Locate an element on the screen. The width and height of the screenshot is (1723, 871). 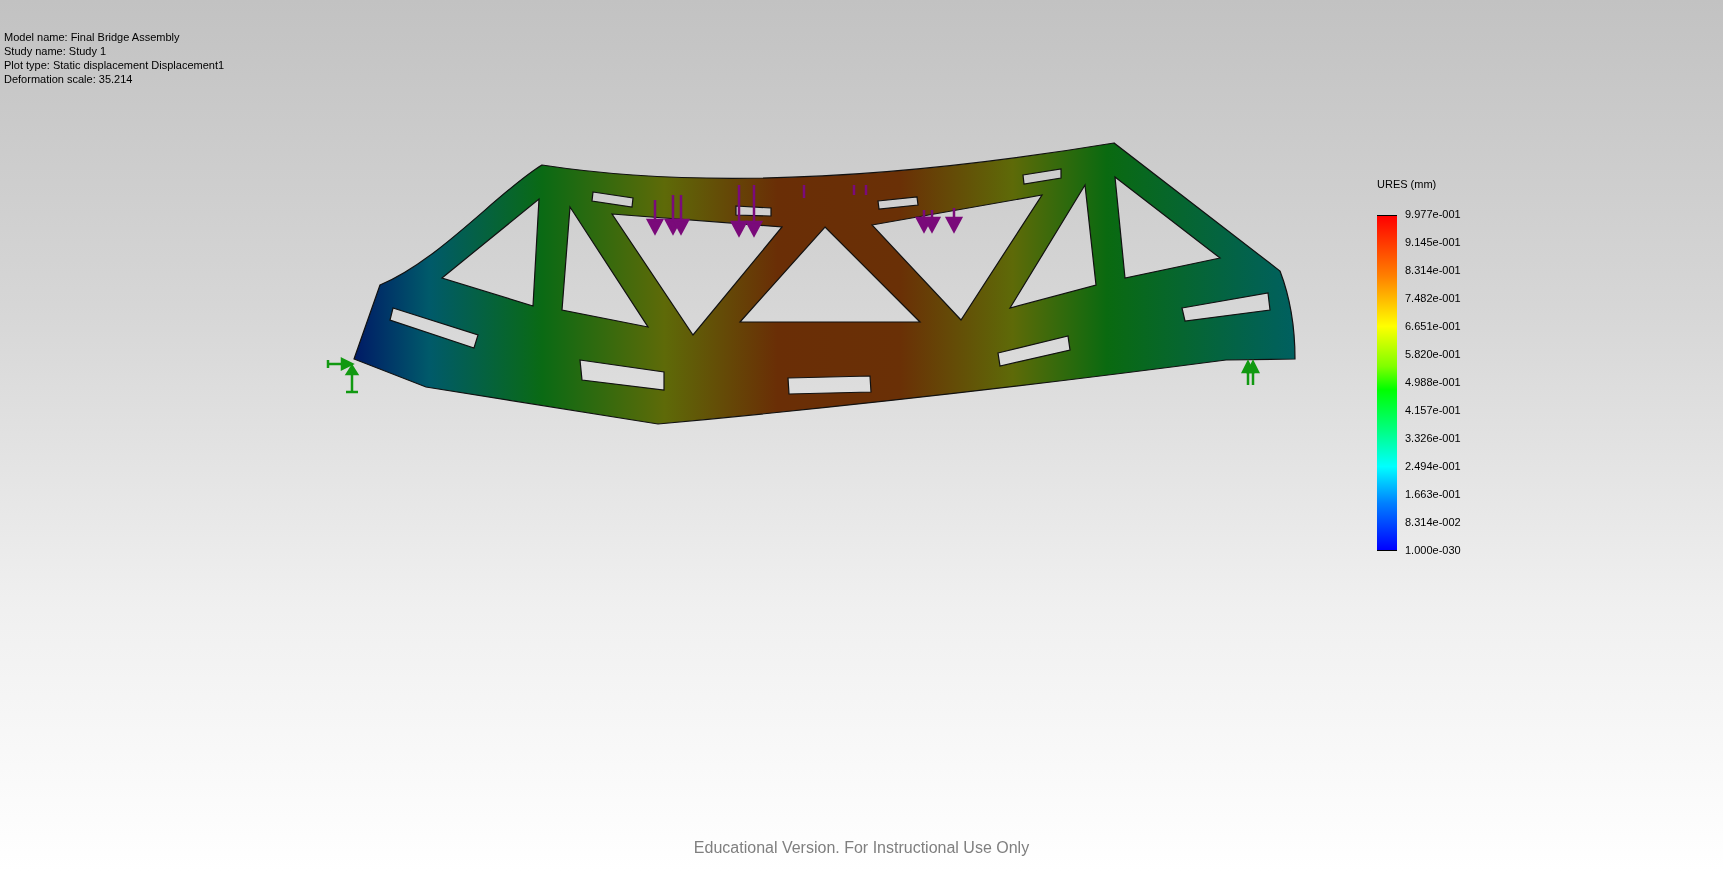
plot-info-line: Plot type: Static displacement Displacement1 is located at coordinates (114, 65).